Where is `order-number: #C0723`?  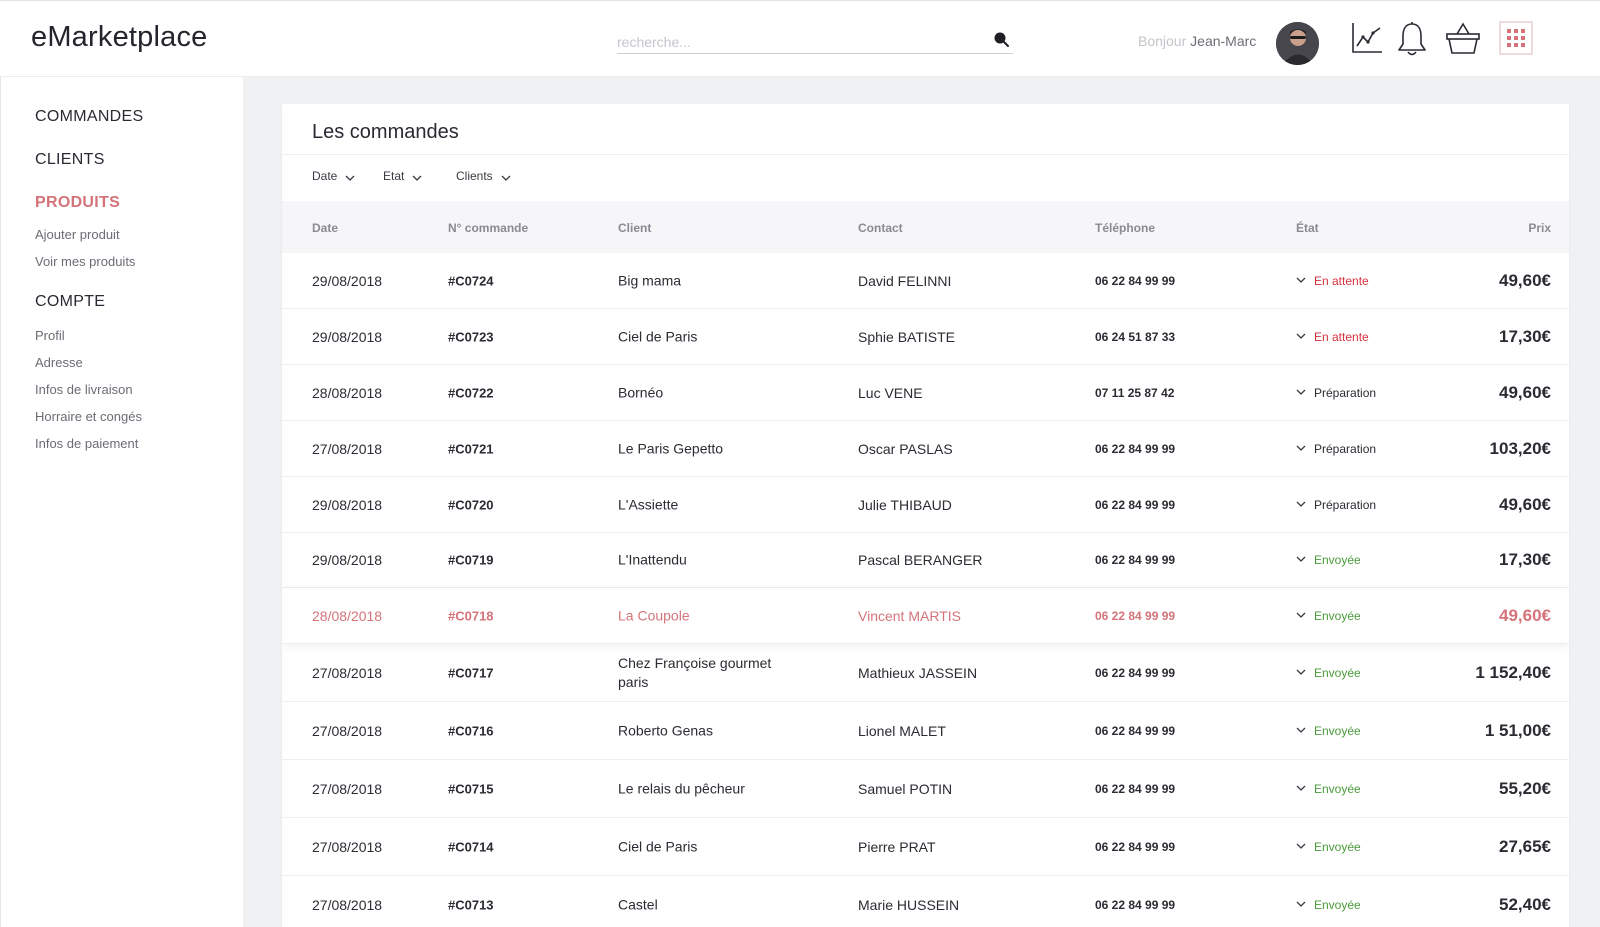 order-number: #C0723 is located at coordinates (471, 336).